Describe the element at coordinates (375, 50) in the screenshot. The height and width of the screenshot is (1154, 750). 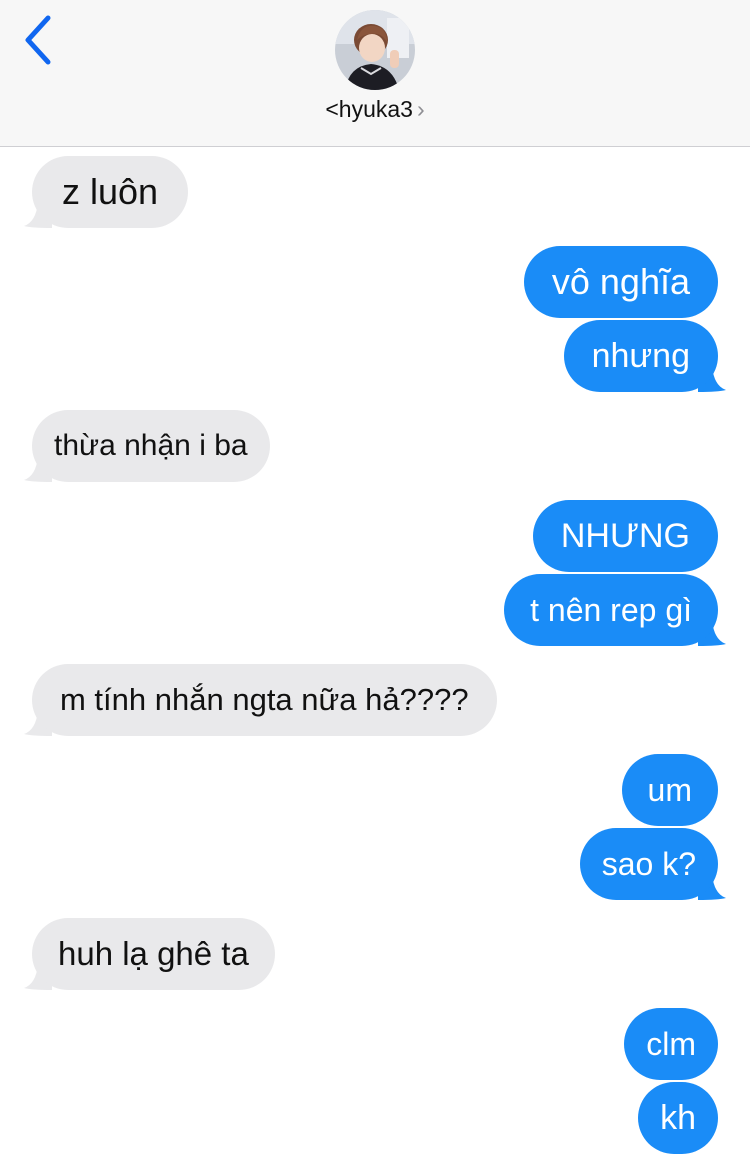
I see `contact-avatar` at that location.